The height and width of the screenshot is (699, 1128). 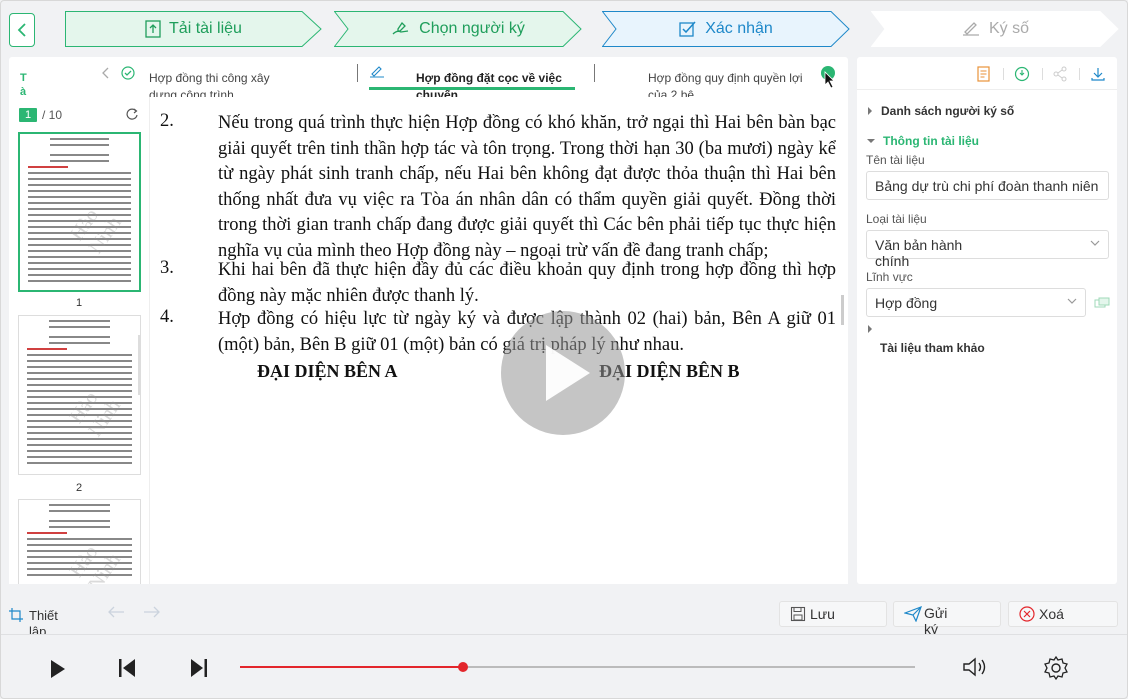 I want to click on doc-type-value: Văn bản hành chính, so click(x=919, y=253).